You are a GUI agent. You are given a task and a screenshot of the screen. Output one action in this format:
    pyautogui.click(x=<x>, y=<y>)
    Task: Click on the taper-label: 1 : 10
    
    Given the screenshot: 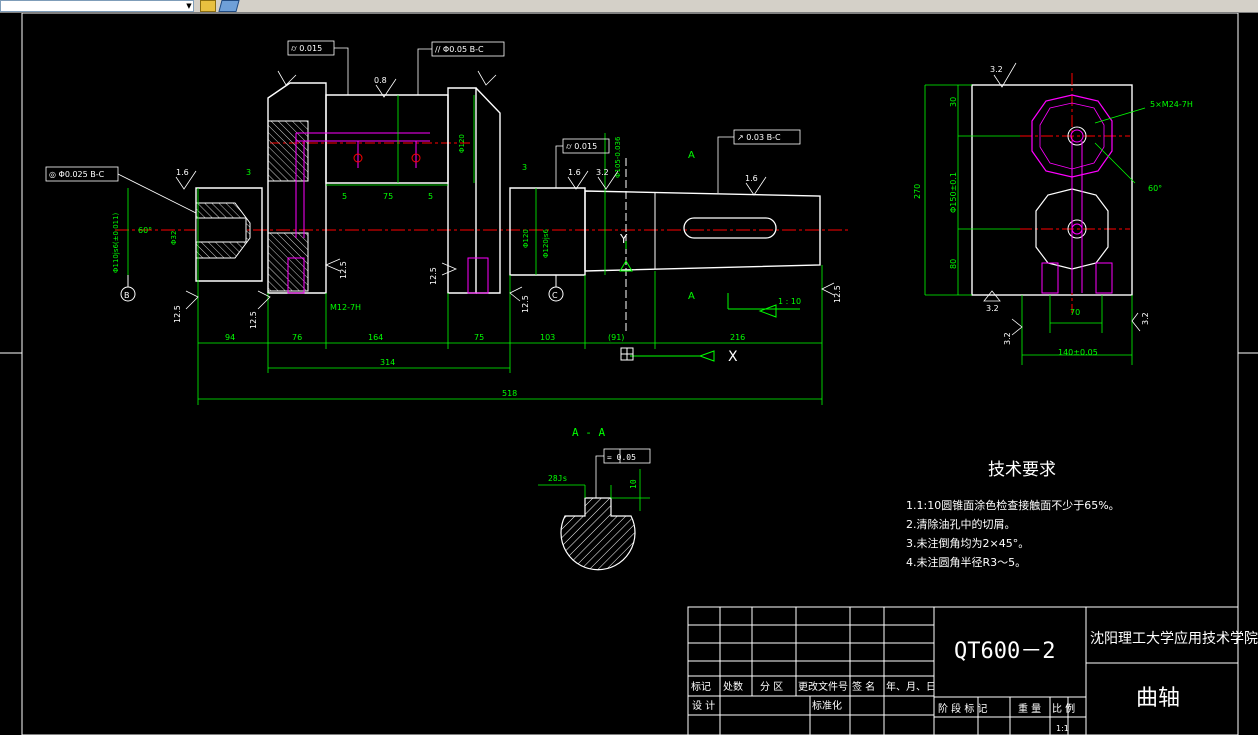 What is the action you would take?
    pyautogui.click(x=789, y=301)
    